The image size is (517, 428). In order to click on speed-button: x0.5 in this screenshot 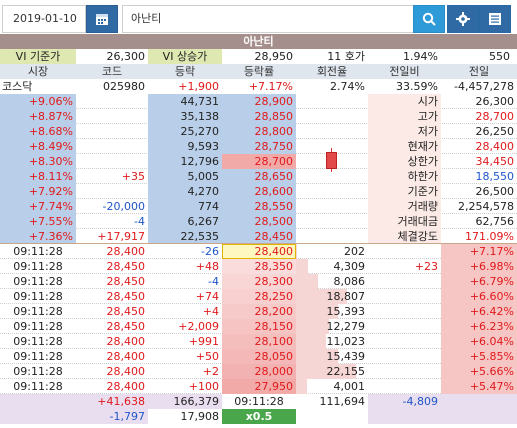, I will do `click(259, 416)`.